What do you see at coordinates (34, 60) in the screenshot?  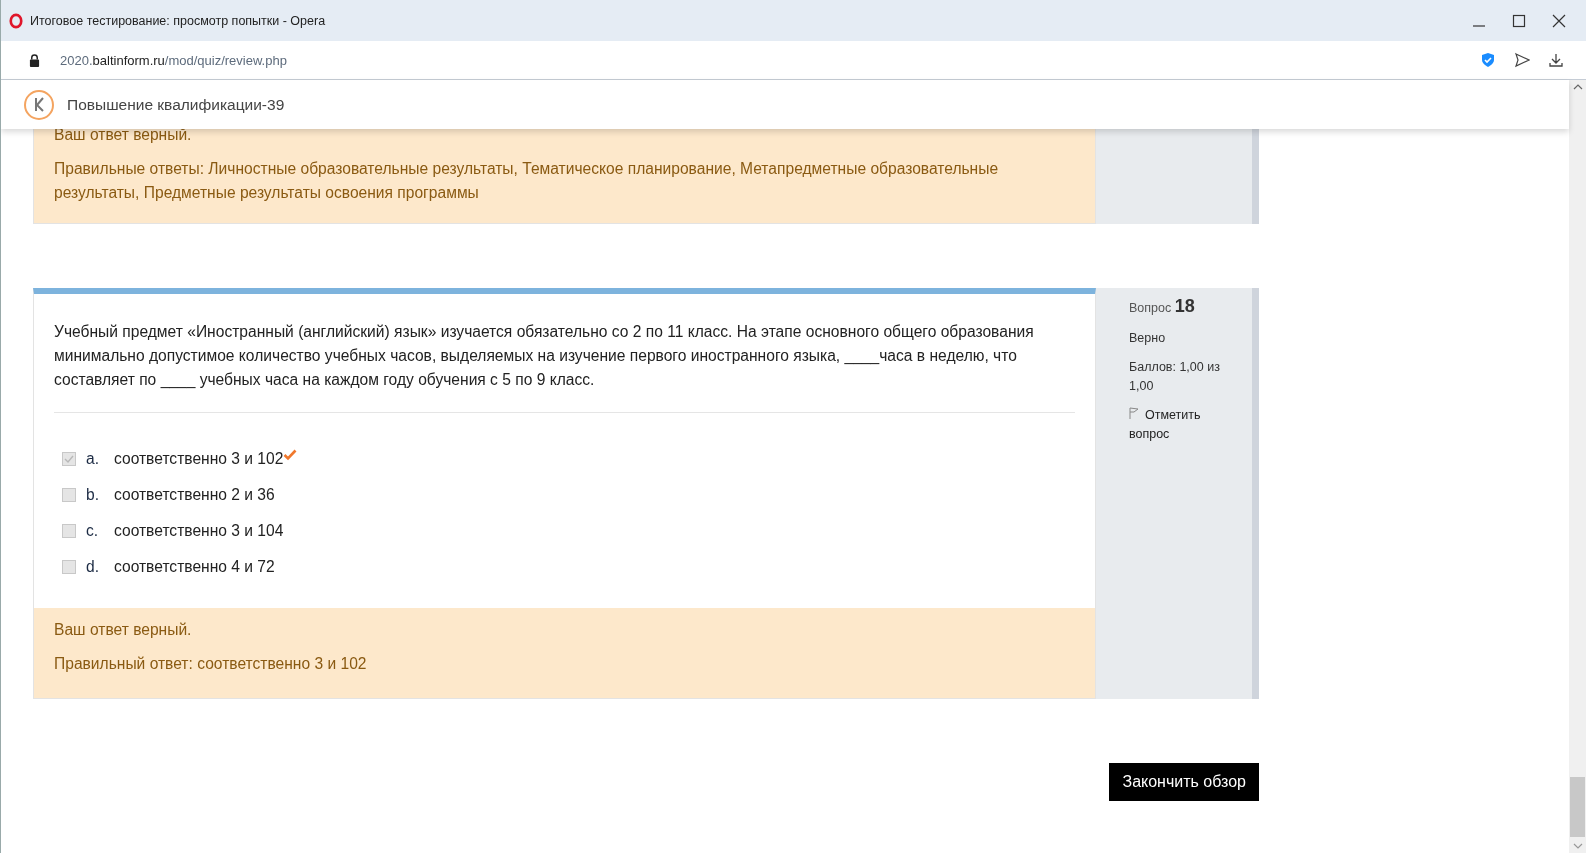 I see `lock-icon` at bounding box center [34, 60].